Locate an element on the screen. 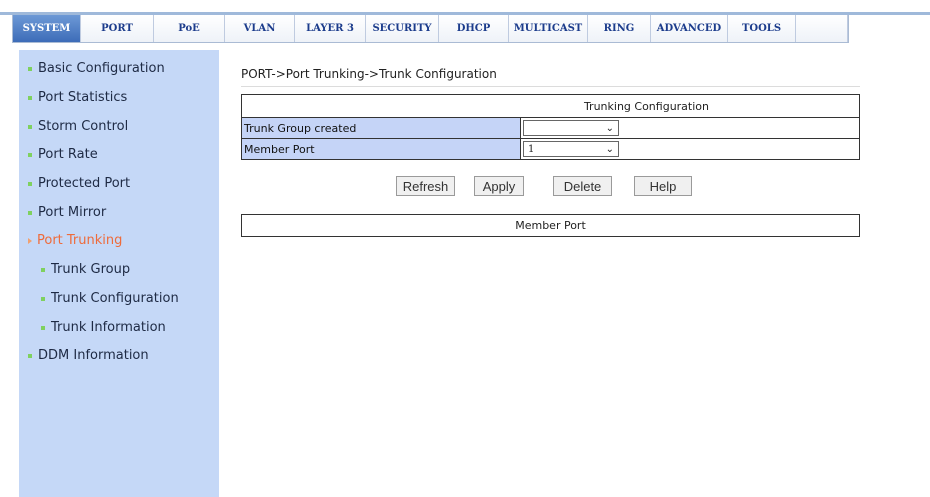 This screenshot has width=930, height=497. sidebar-item-ddm-information: DDM Information is located at coordinates (88, 355).